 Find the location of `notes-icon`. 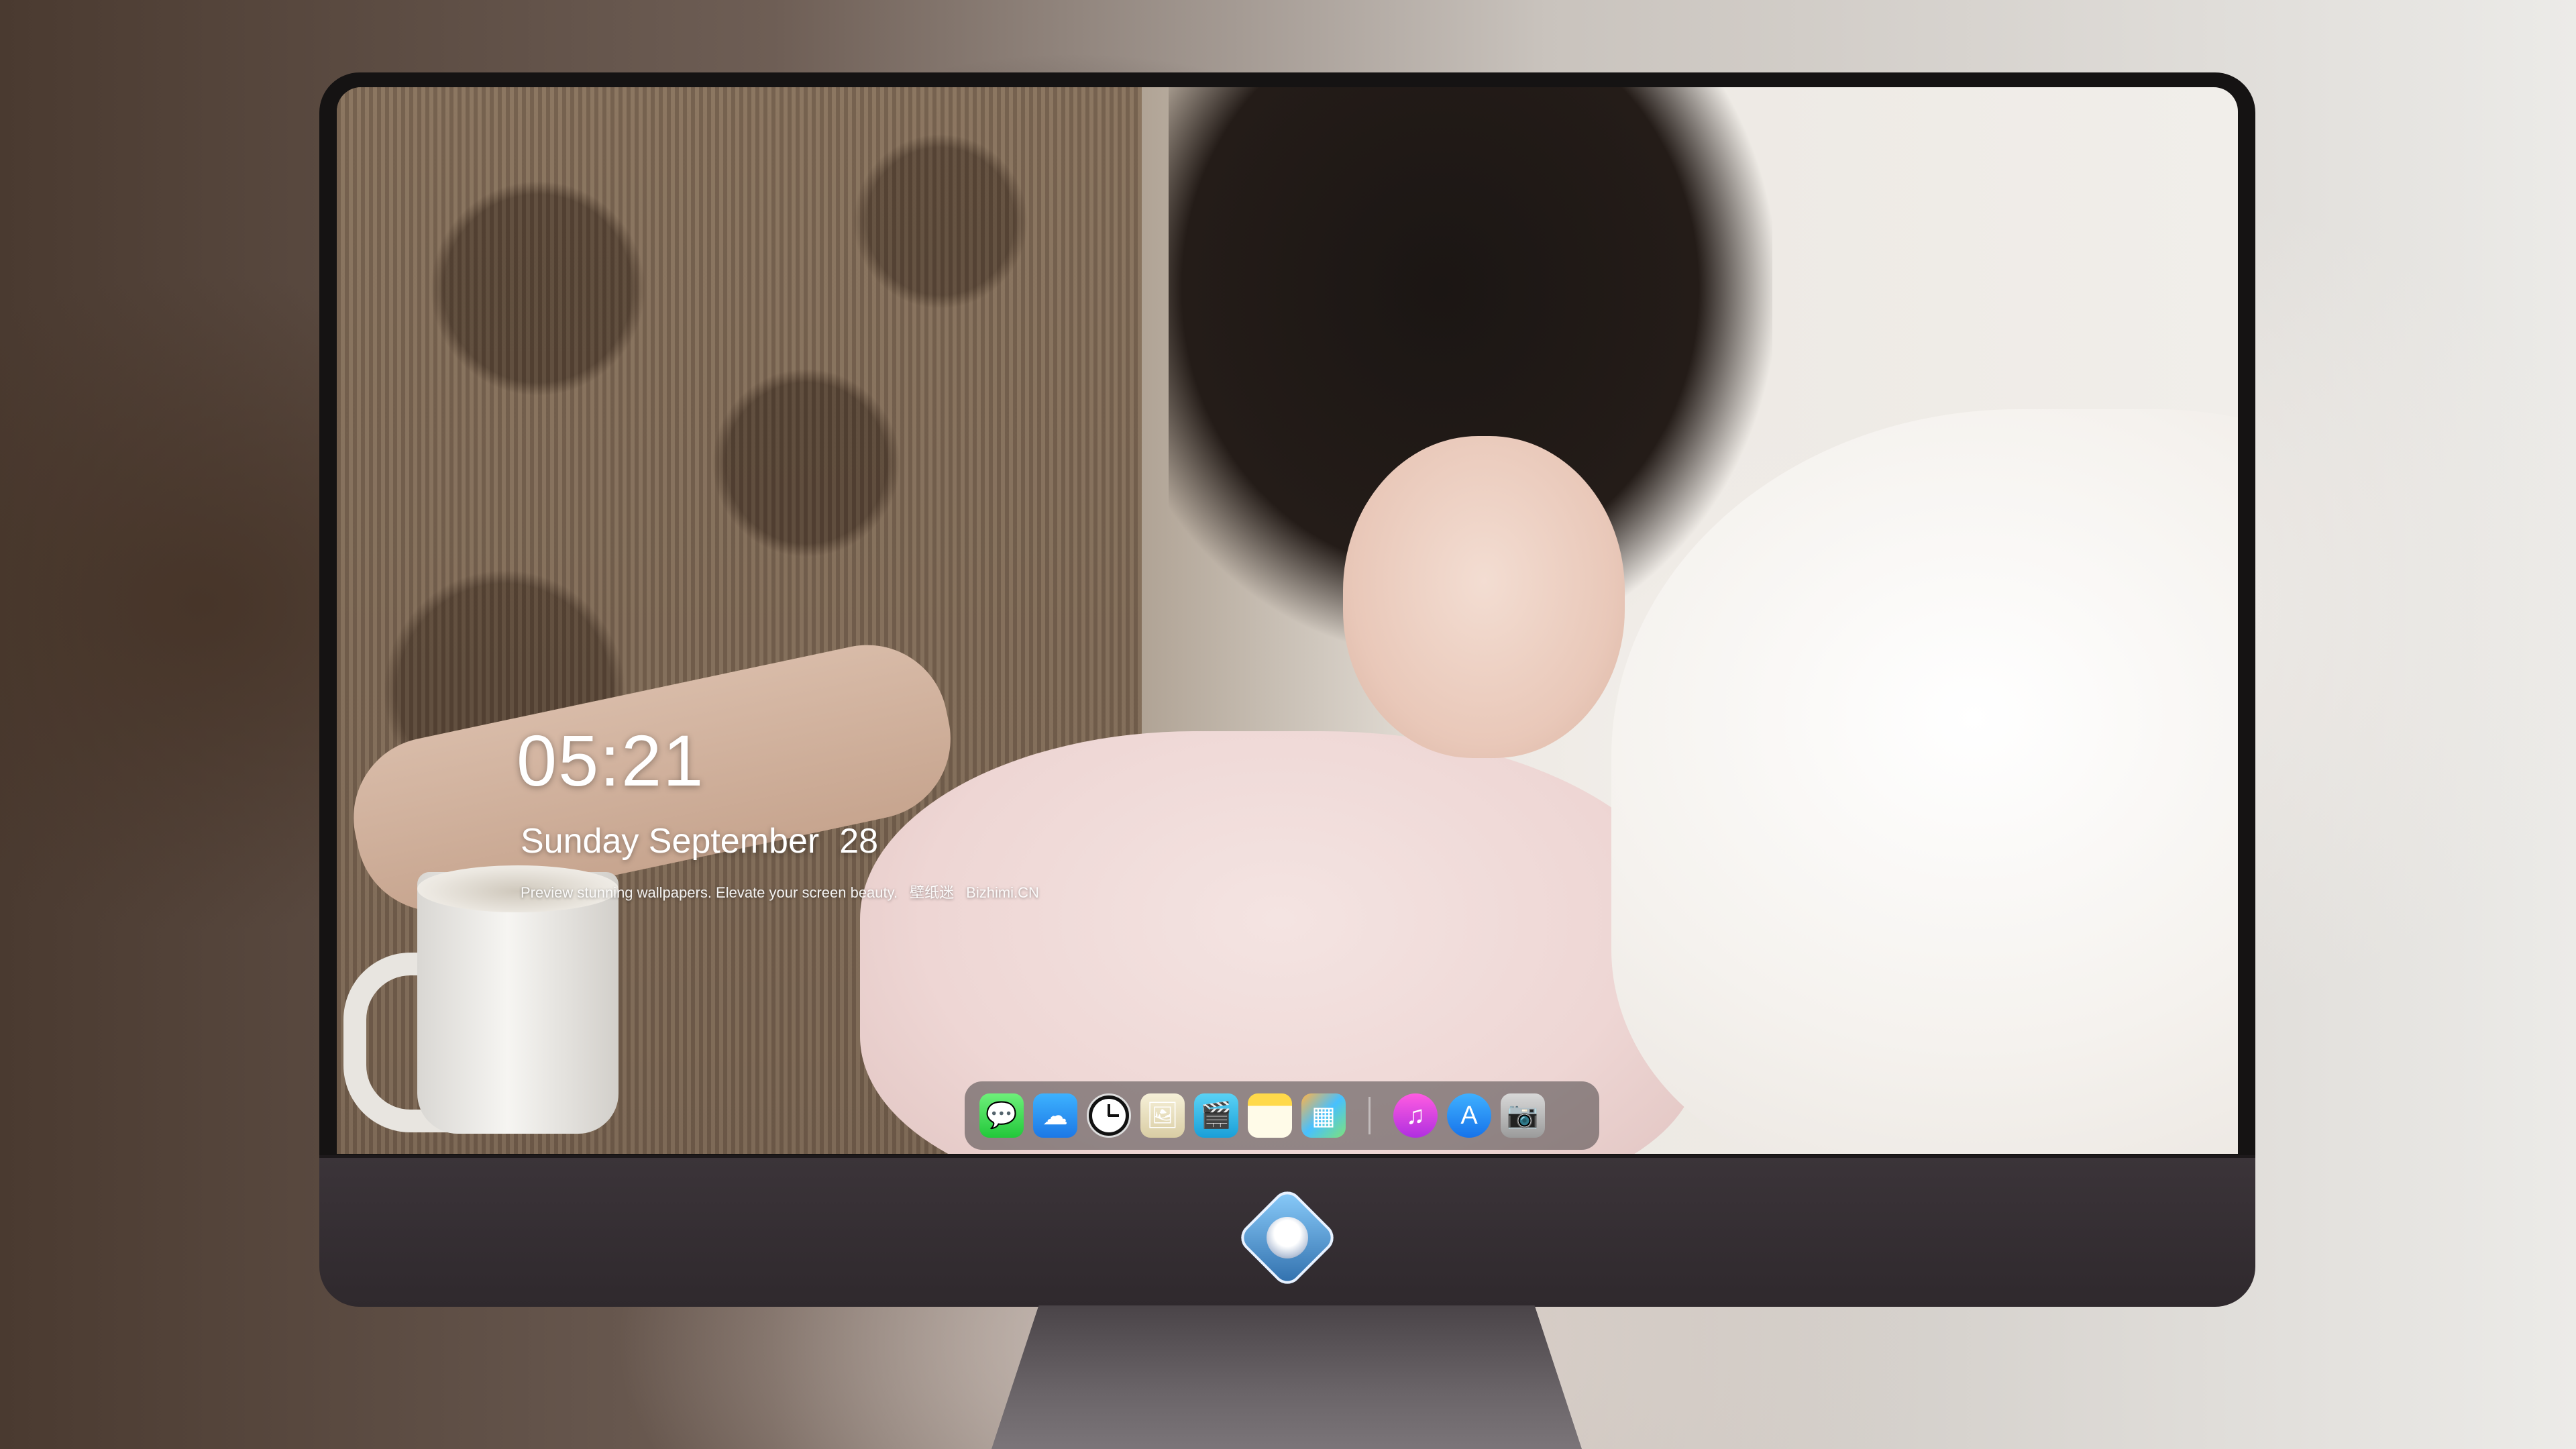

notes-icon is located at coordinates (1270, 1115).